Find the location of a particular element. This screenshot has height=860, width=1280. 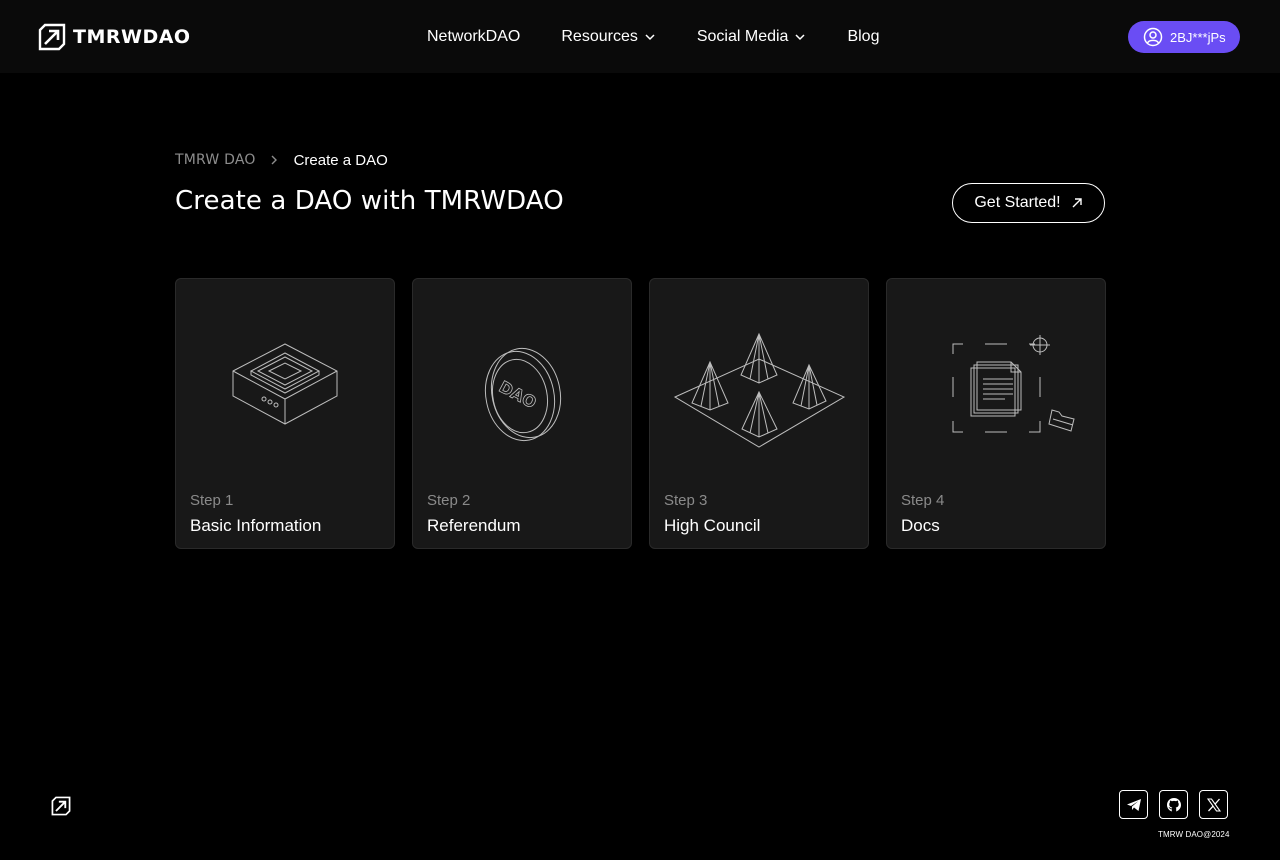

step-card-basic-information: Step 1 Basic Information is located at coordinates (285, 413).